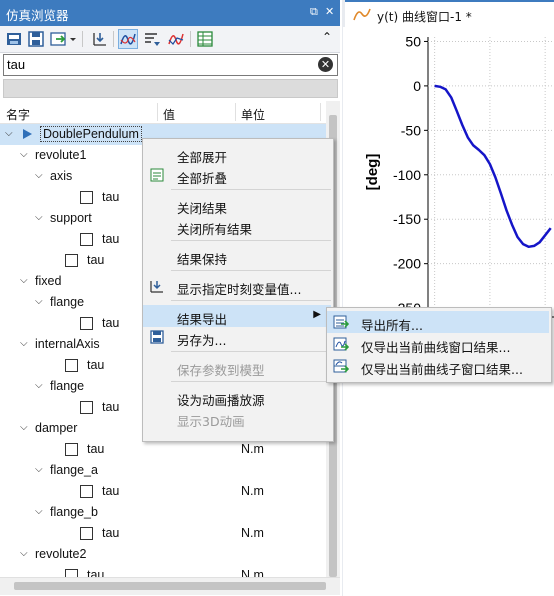 This screenshot has width=554, height=596. I want to click on menu-item-label: 结果保持, so click(202, 259).